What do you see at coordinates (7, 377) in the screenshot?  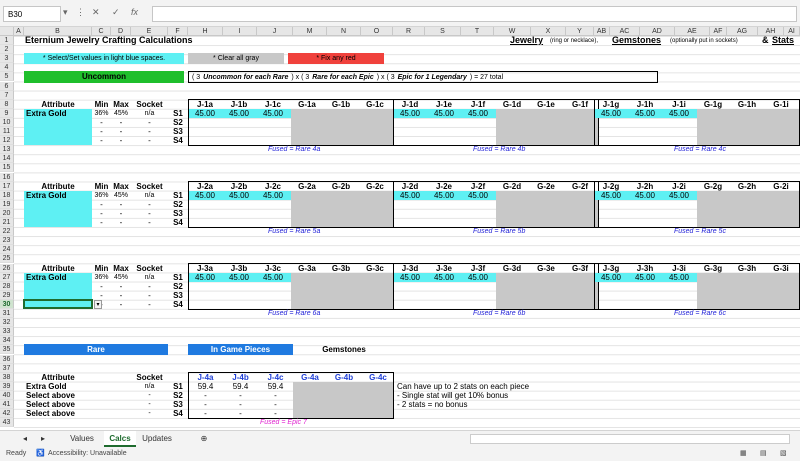 I see `row-header: 38` at bounding box center [7, 377].